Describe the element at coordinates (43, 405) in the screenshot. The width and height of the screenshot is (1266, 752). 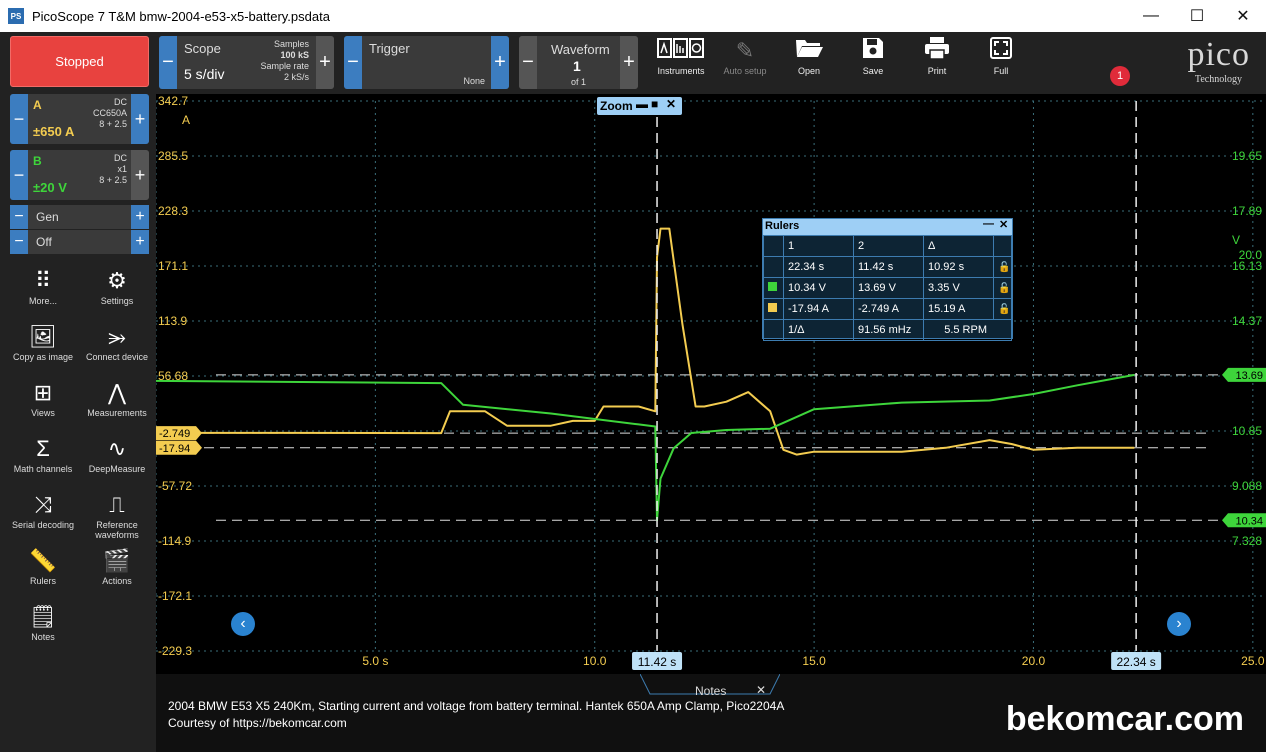
I see `views-button: ⊞ Views` at that location.